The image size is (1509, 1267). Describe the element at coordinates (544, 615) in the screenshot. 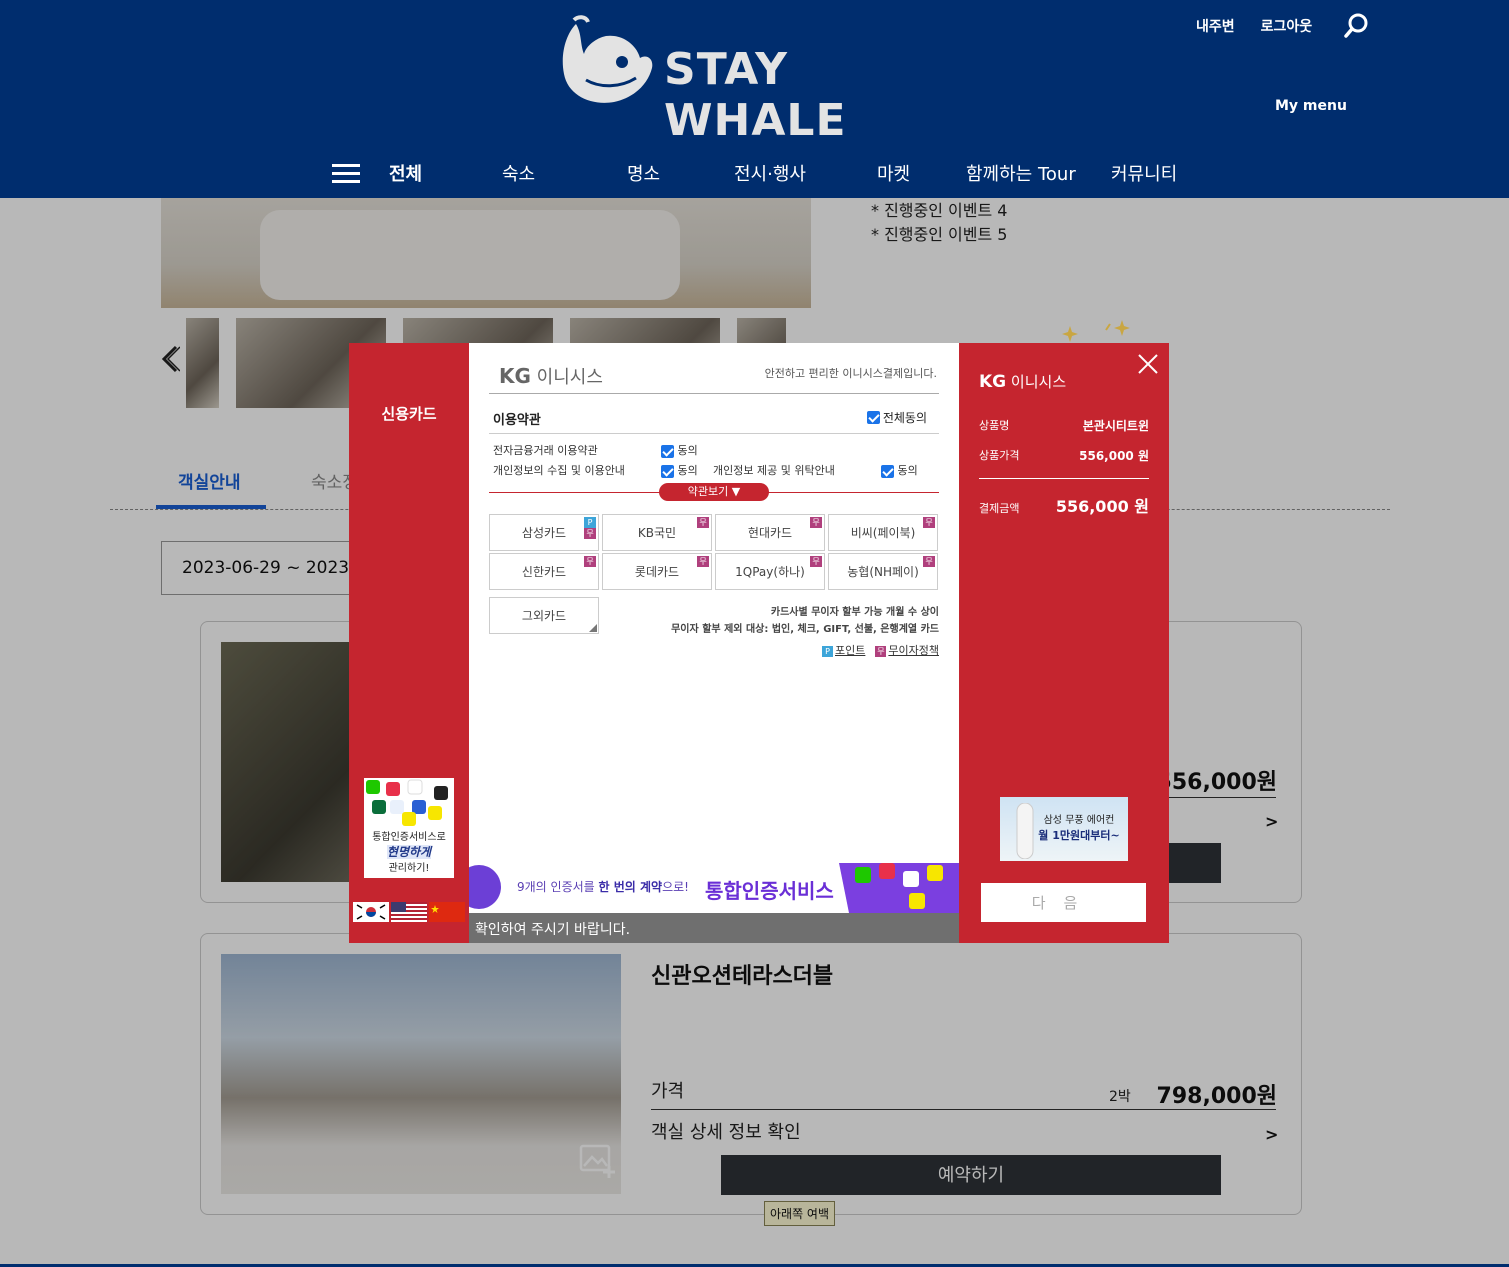

I see `card-other: 그외카드` at that location.